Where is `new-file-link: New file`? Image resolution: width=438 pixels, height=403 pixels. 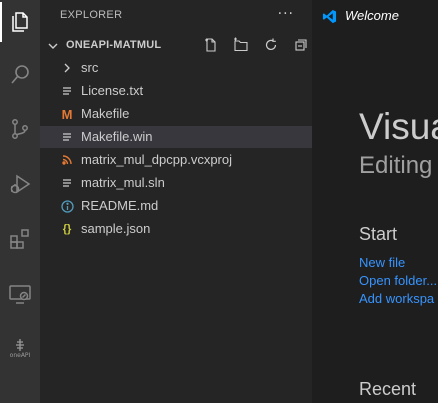
new-file-link: New file is located at coordinates (382, 262).